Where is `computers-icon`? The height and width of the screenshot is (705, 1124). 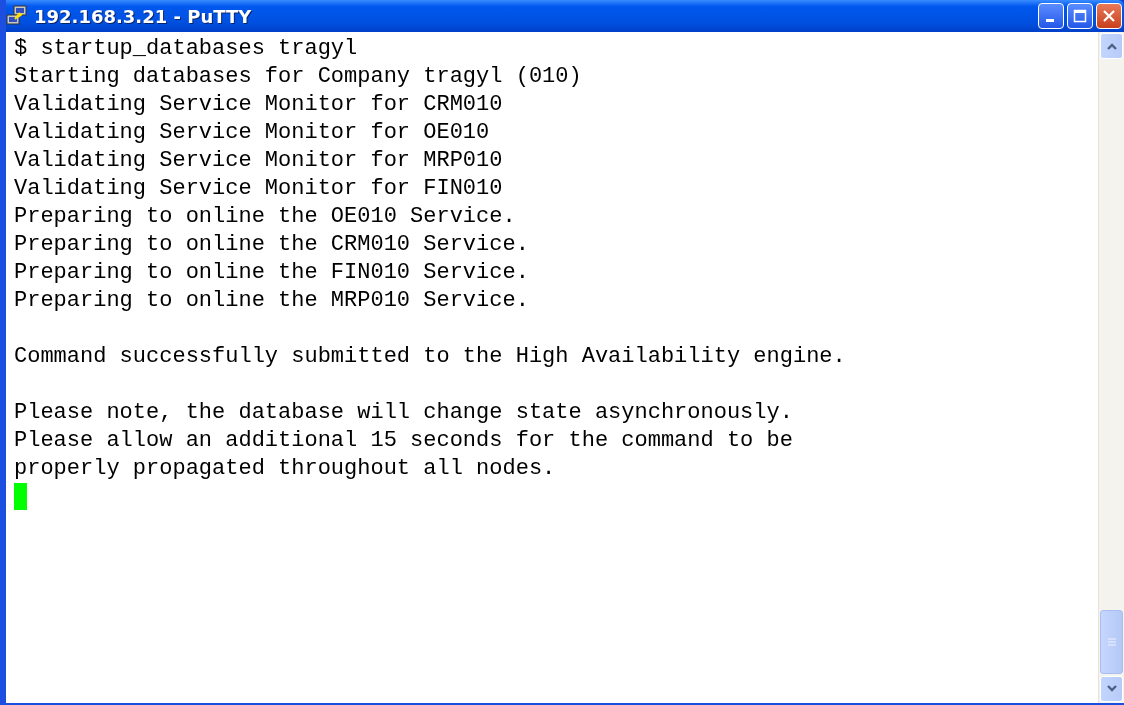 computers-icon is located at coordinates (17, 16).